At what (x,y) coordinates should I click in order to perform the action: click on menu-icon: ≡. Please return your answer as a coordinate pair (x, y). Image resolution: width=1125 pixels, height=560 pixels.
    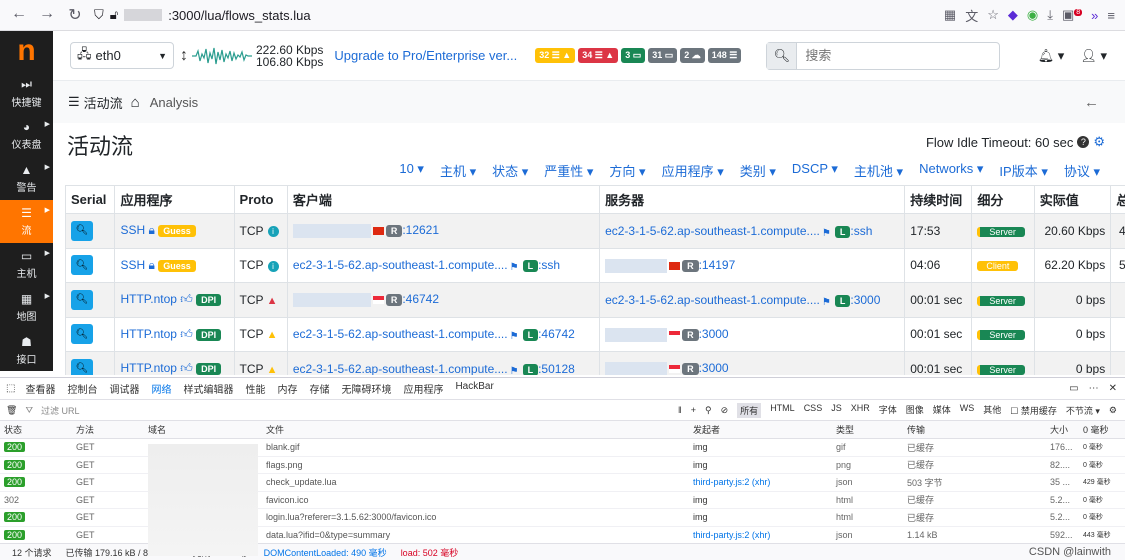
    Looking at the image, I should click on (1111, 15).